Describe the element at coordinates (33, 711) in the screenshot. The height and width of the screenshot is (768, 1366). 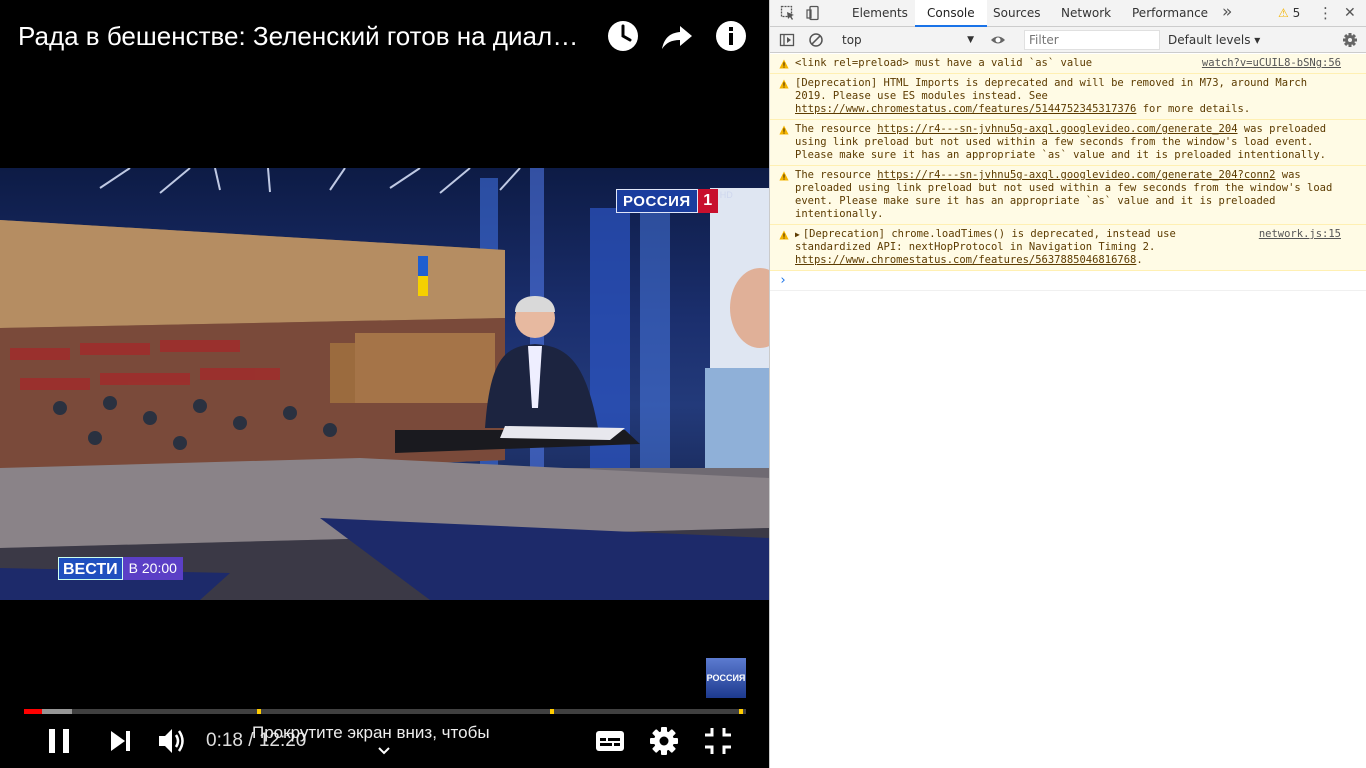
I see `progress-played` at that location.